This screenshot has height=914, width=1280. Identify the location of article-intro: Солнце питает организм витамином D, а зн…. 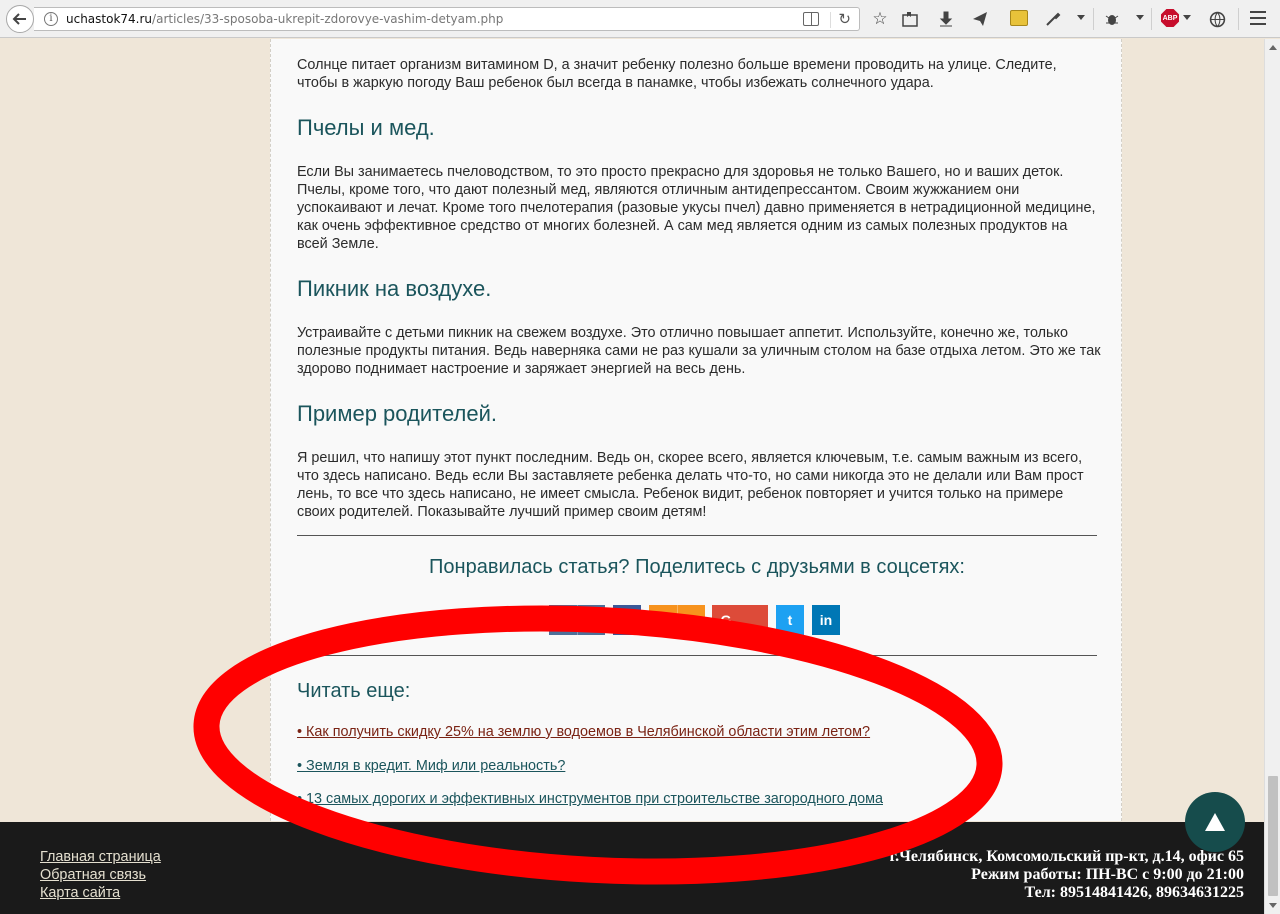
(677, 74).